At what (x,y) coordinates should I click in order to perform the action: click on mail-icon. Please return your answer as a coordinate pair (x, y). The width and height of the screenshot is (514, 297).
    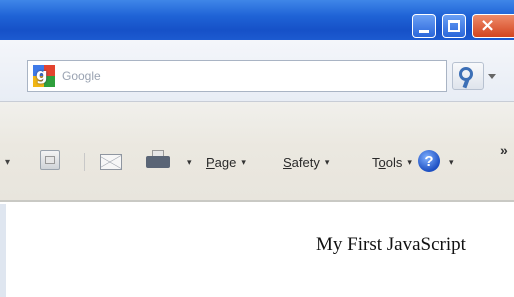
    Looking at the image, I should click on (111, 162).